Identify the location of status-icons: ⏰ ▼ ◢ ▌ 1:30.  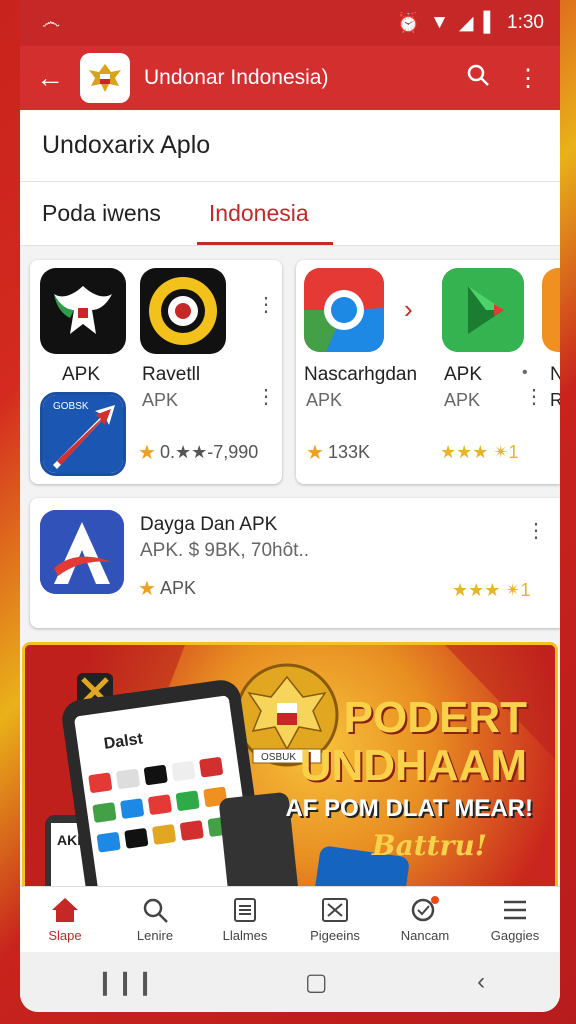
(470, 23).